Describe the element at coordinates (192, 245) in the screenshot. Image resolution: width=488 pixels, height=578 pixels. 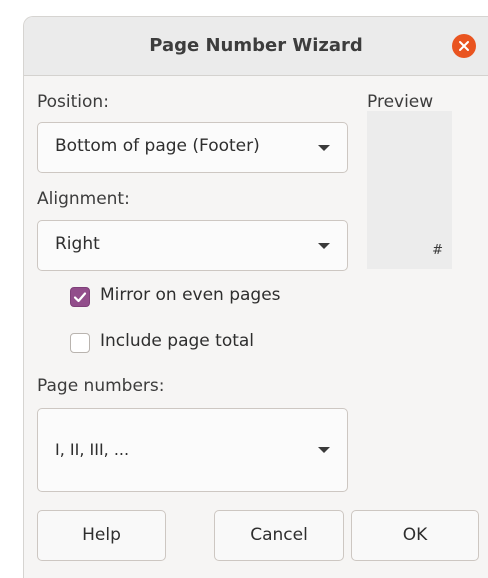
I see `alignment-dropdown: Right` at that location.